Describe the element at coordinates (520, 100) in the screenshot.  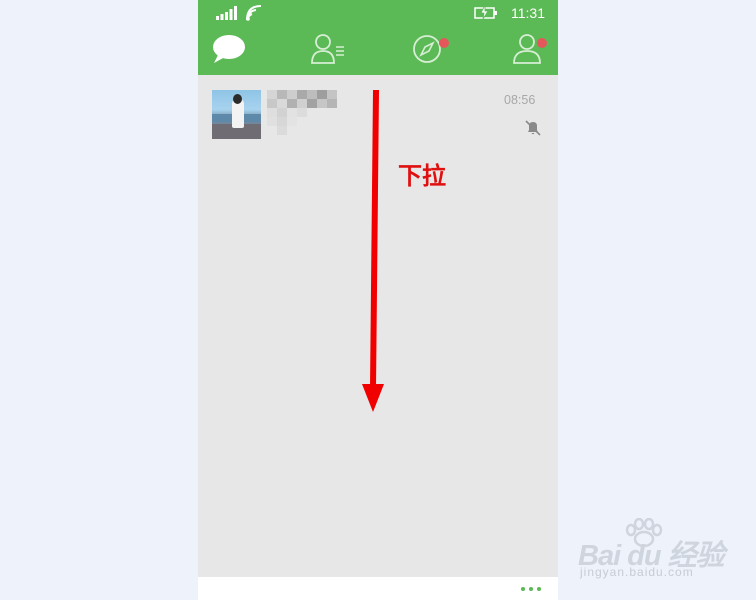
I see `message-time: 08:56` at that location.